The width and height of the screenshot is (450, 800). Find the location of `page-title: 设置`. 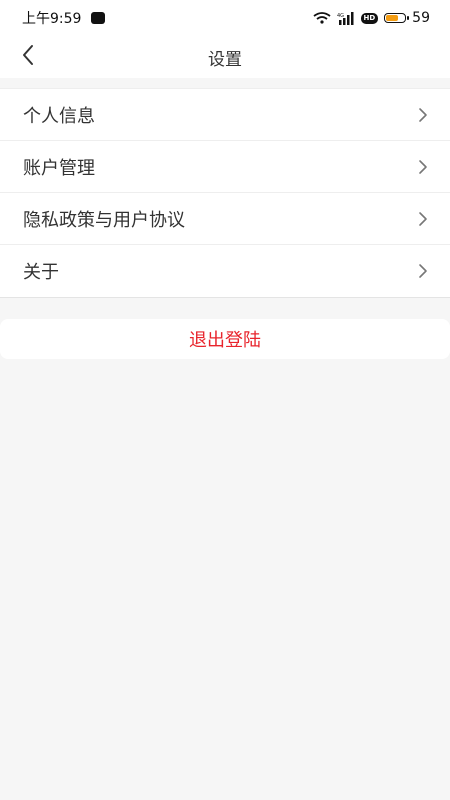

page-title: 设置 is located at coordinates (225, 59).